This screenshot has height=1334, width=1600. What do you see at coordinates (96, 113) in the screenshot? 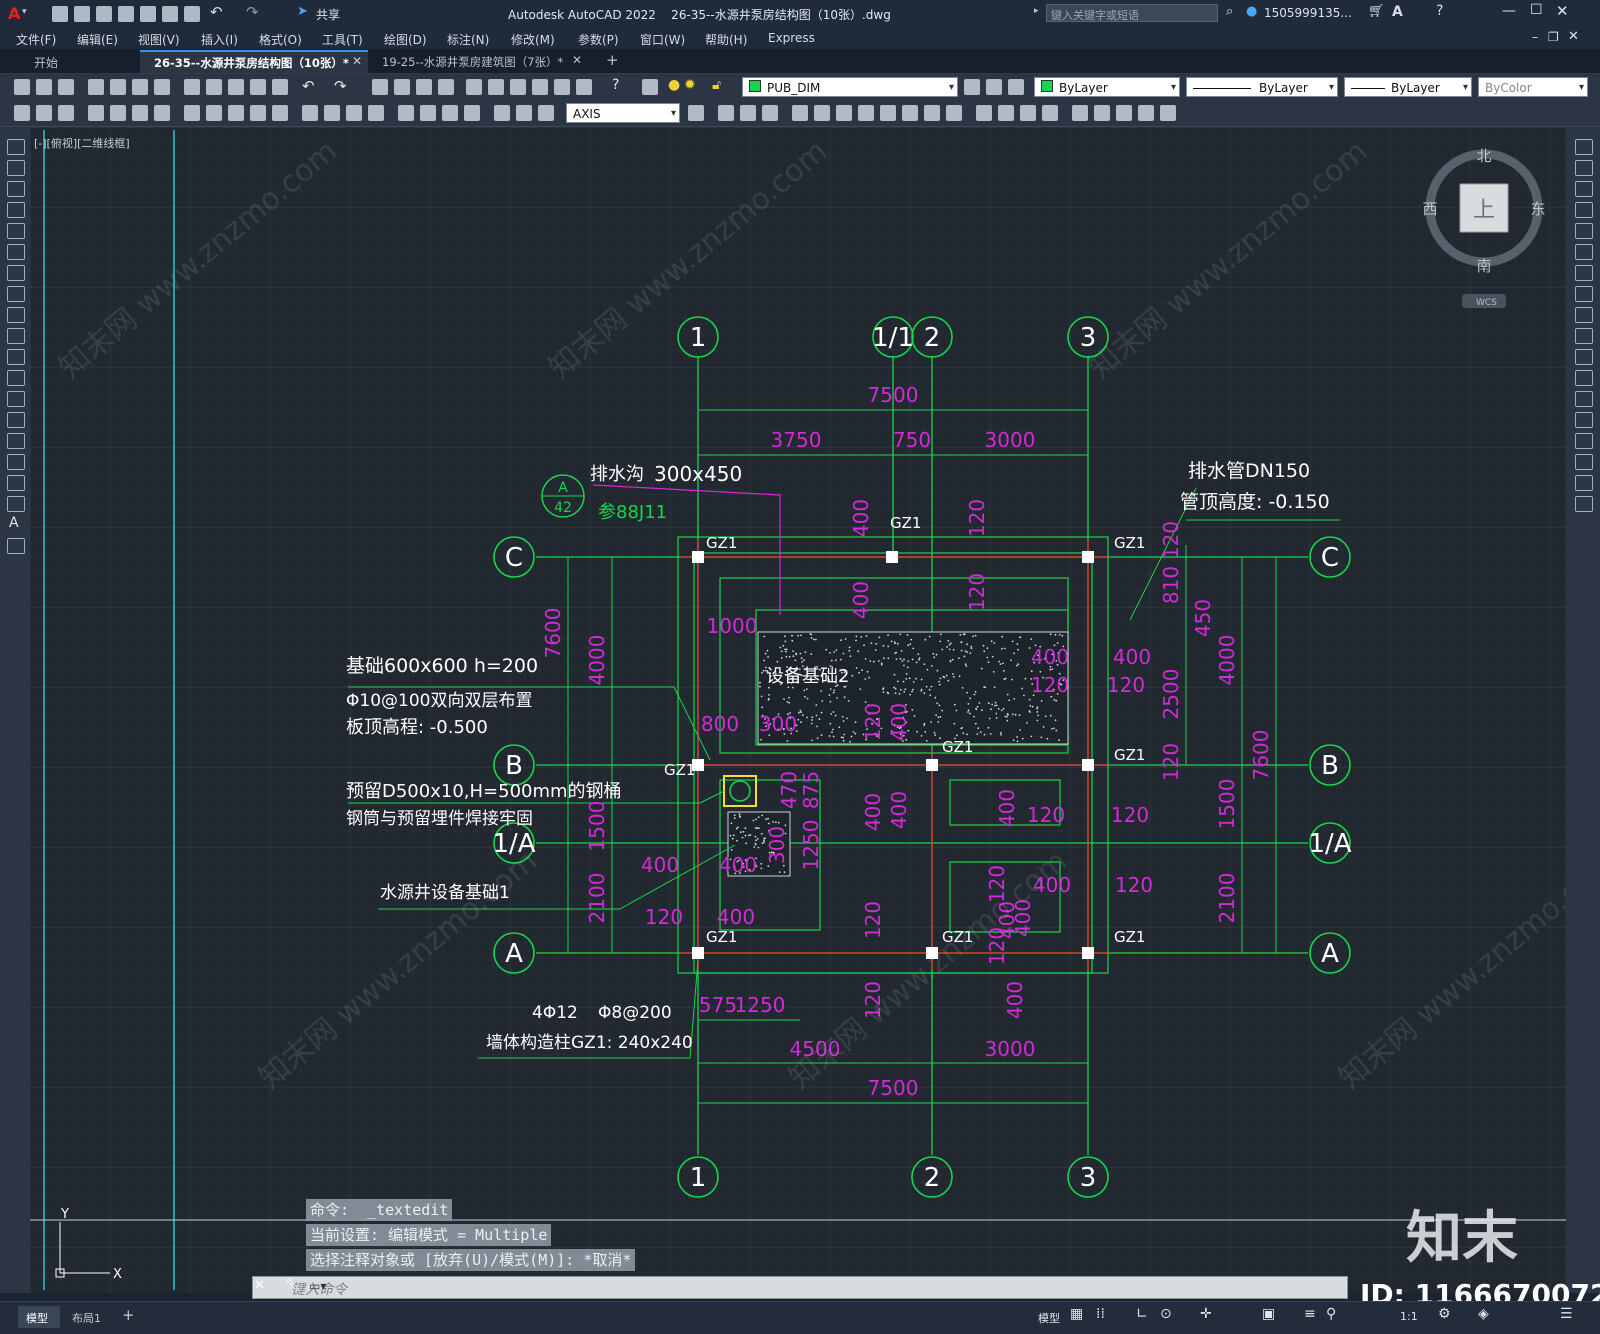
I see `dim-ordinate-icon` at bounding box center [96, 113].